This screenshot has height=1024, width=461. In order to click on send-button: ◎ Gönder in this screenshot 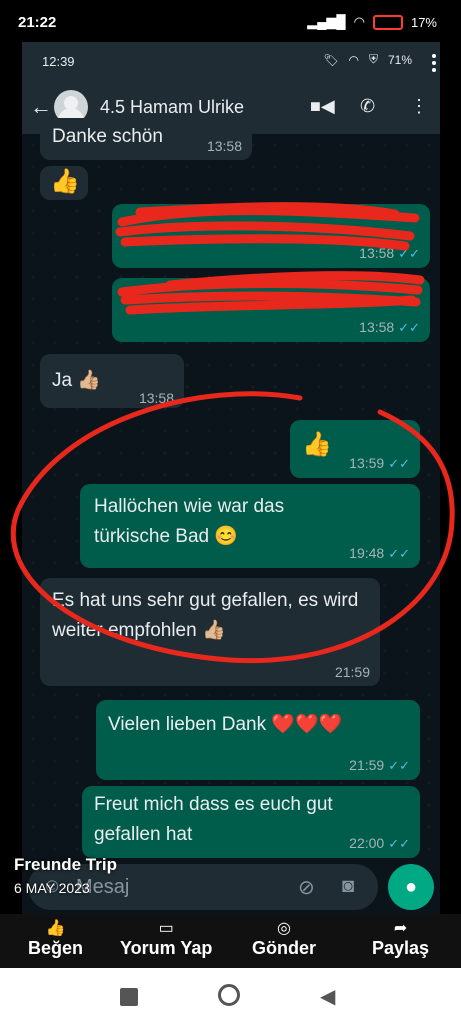, I will do `click(284, 938)`.